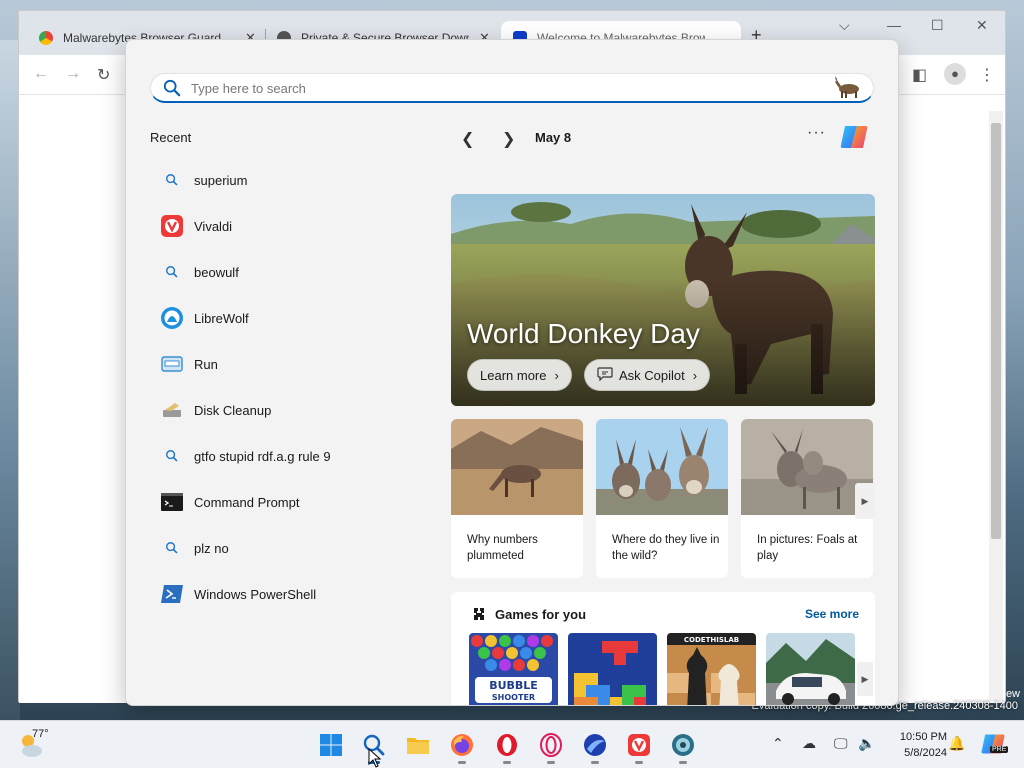 This screenshot has height=768, width=1024. I want to click on block-puzzle-image, so click(612, 669).